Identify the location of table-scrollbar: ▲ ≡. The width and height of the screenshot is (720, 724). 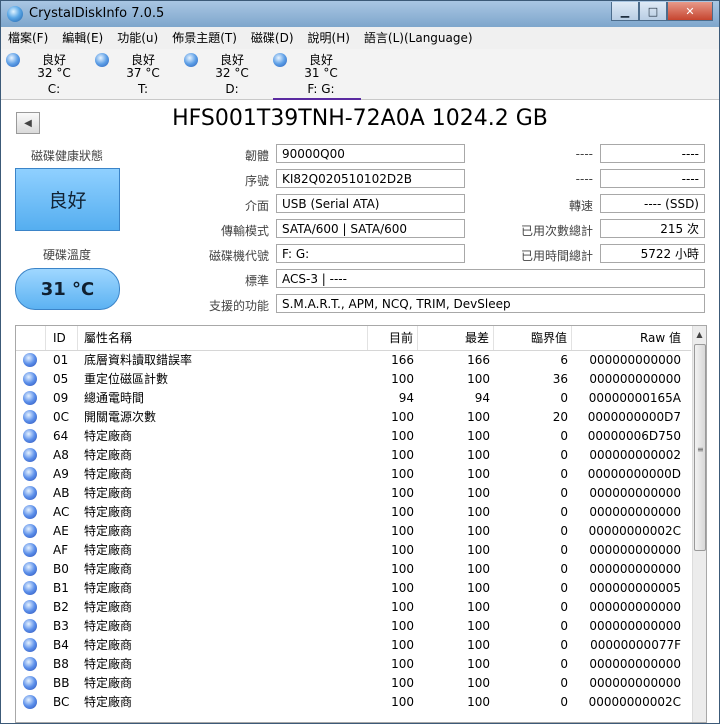
(699, 524).